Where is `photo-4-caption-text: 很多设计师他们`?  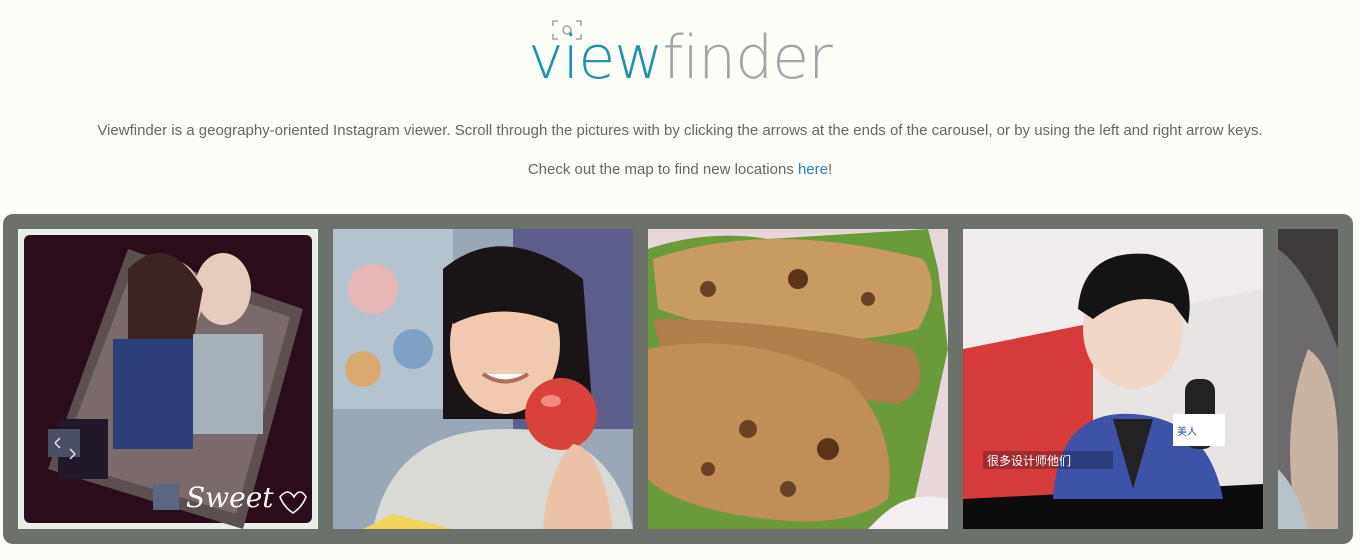
photo-4-caption-text: 很多设计师他们 is located at coordinates (1029, 460).